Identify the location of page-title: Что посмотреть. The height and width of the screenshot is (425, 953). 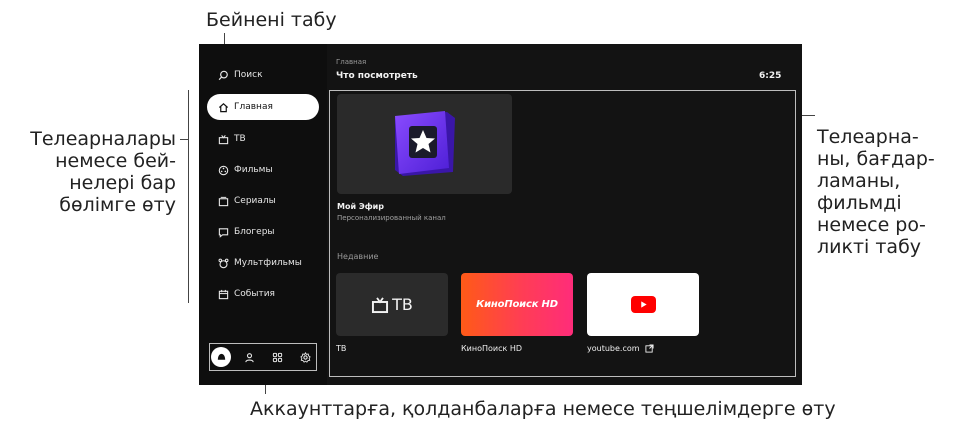
(377, 76).